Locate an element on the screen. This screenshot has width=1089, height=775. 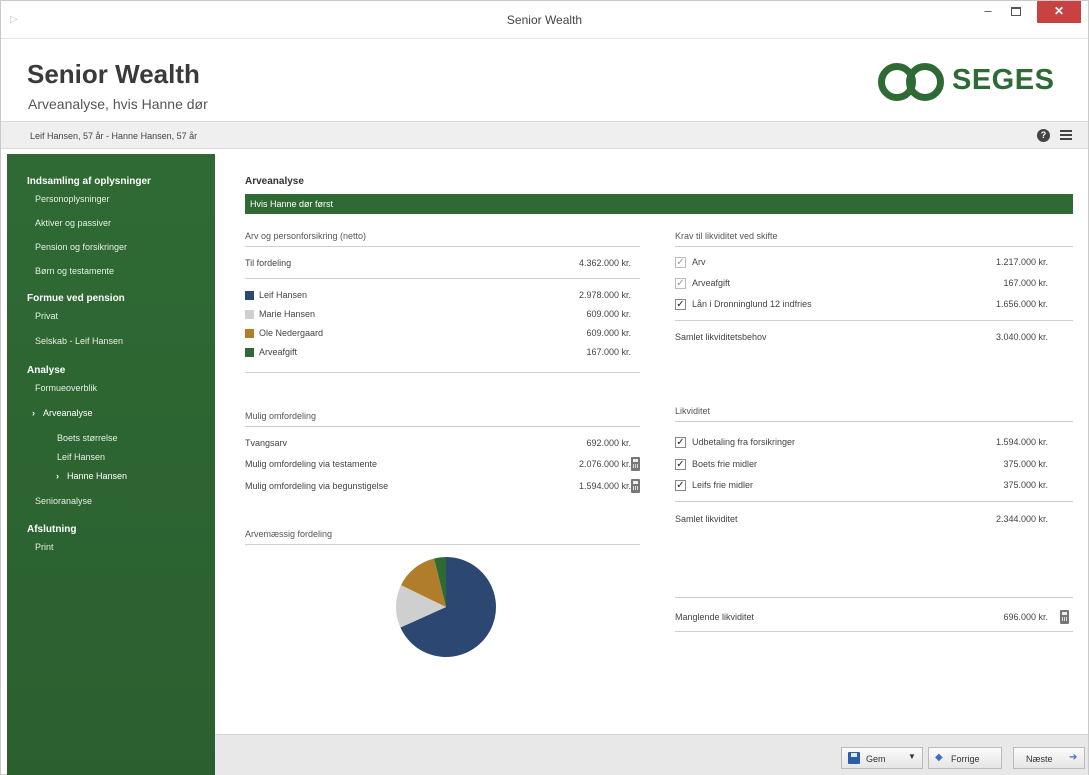
arv-row-label: Ole Nedergaard is located at coordinates (291, 333).